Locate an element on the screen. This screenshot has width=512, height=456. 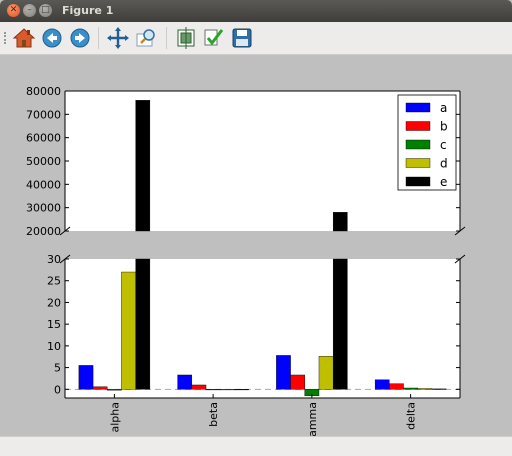
bottom-y-tick-label: 25 is located at coordinates (54, 281).